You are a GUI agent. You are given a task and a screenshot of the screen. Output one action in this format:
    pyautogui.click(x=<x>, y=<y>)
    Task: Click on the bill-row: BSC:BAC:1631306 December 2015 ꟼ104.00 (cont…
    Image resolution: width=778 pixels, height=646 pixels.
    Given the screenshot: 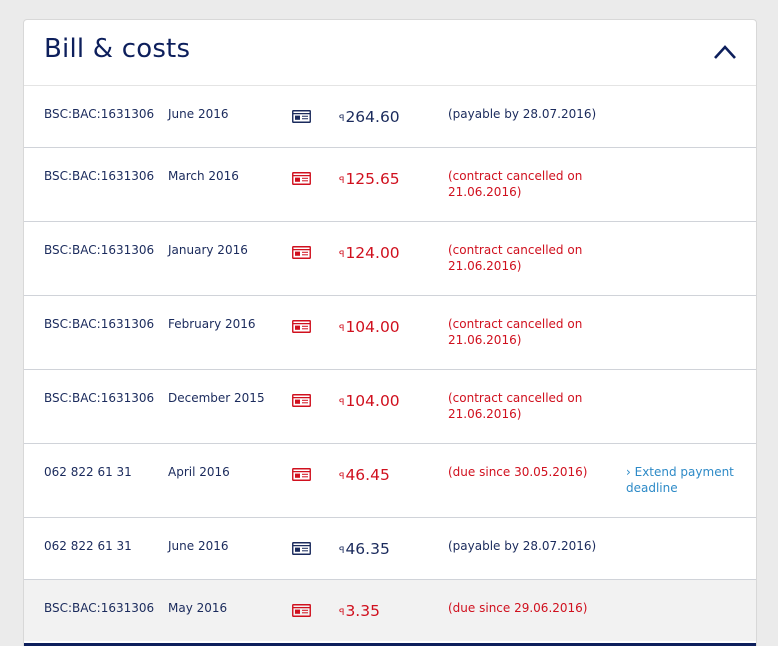 What is the action you would take?
    pyautogui.click(x=390, y=407)
    